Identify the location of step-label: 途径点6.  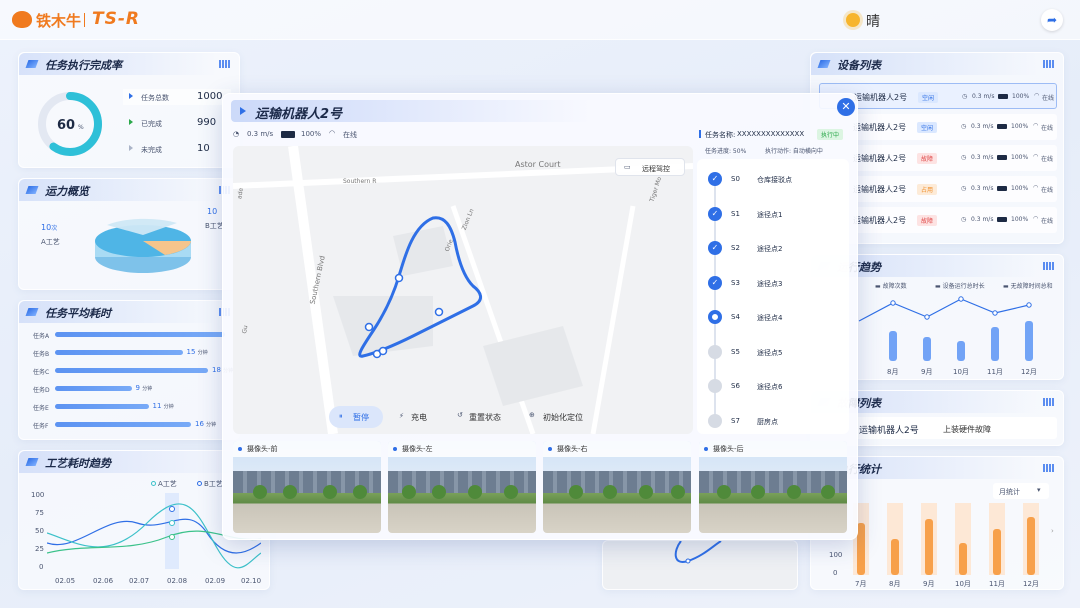
(770, 387).